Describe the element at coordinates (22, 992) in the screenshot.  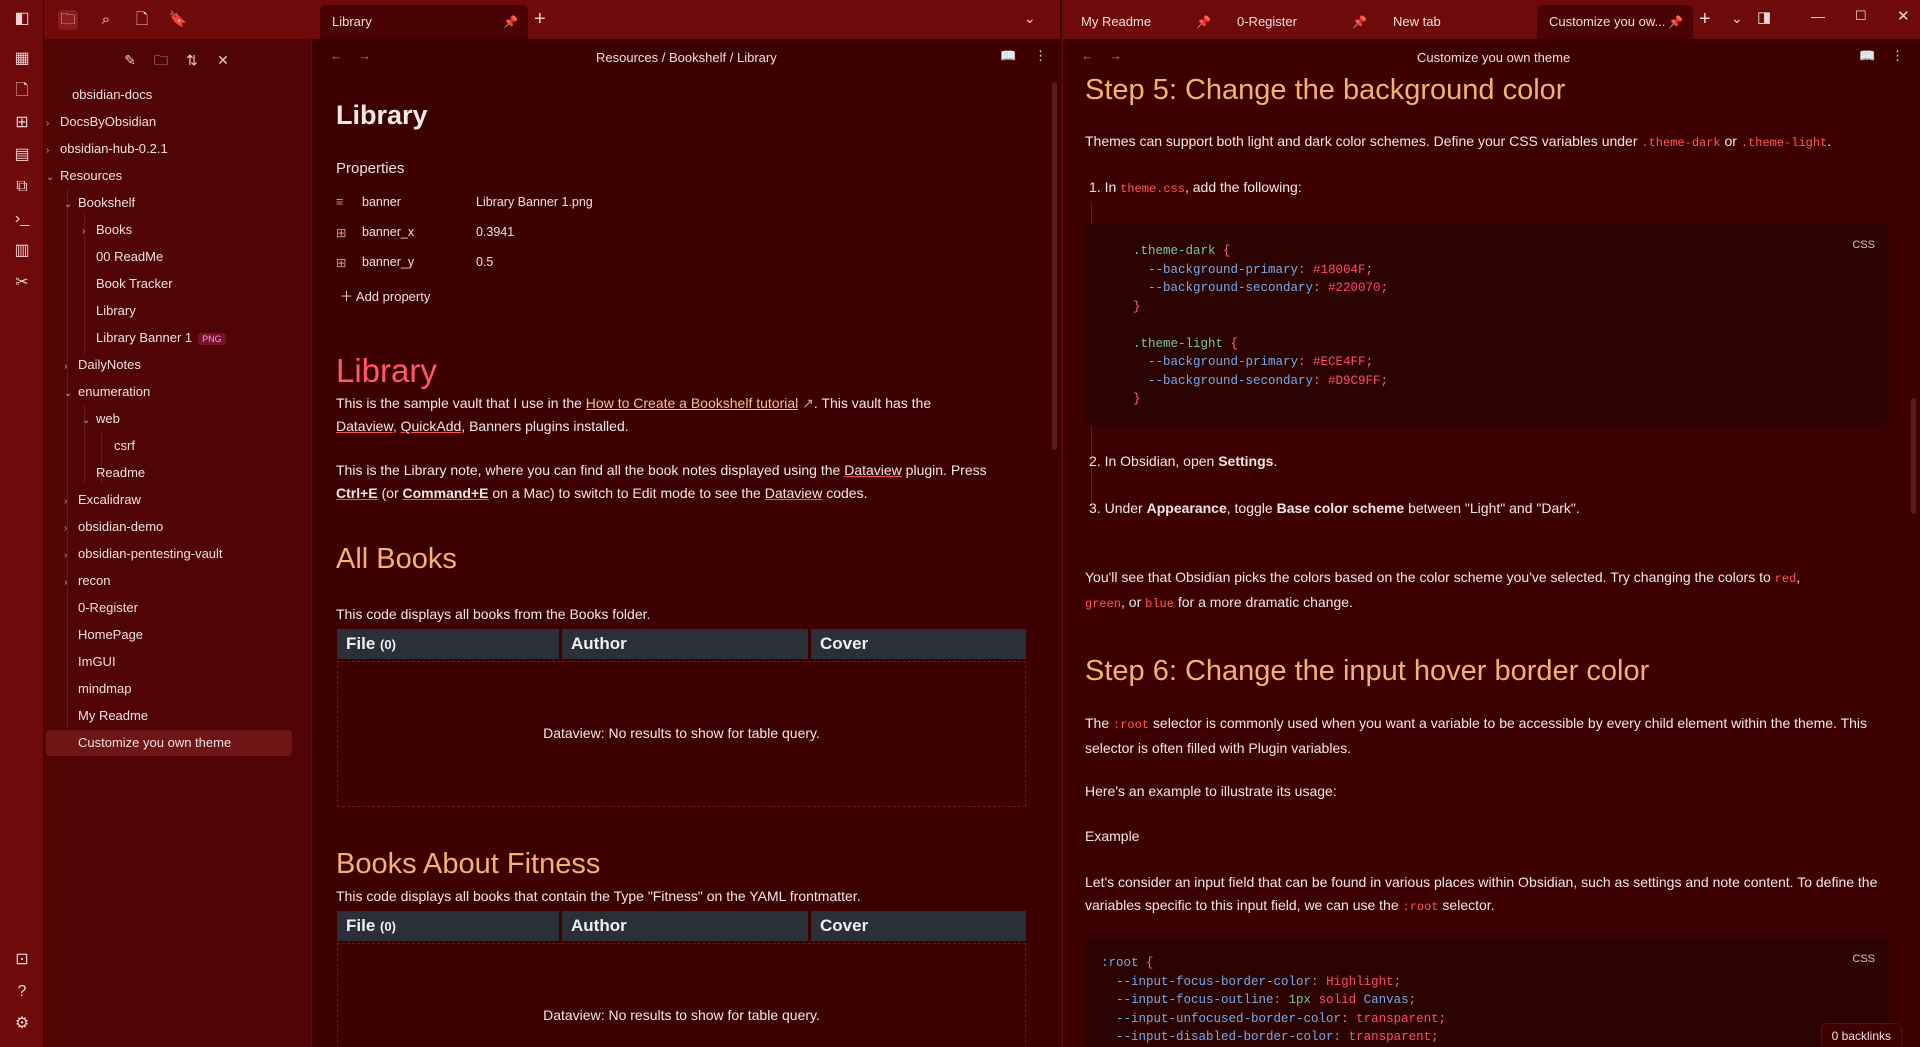
I see `help-icon: ?` at that location.